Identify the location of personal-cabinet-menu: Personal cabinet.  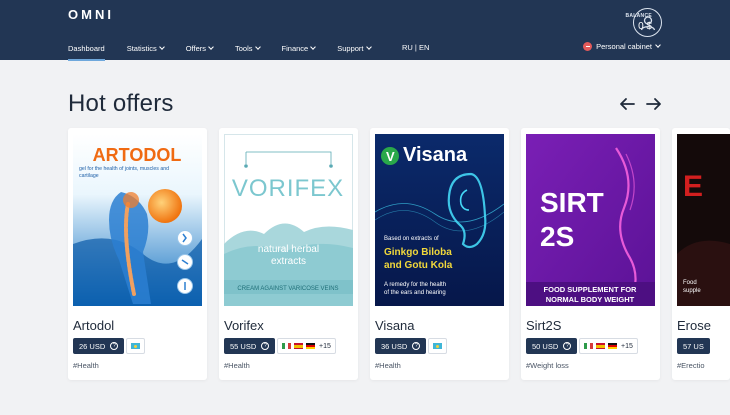
(622, 46).